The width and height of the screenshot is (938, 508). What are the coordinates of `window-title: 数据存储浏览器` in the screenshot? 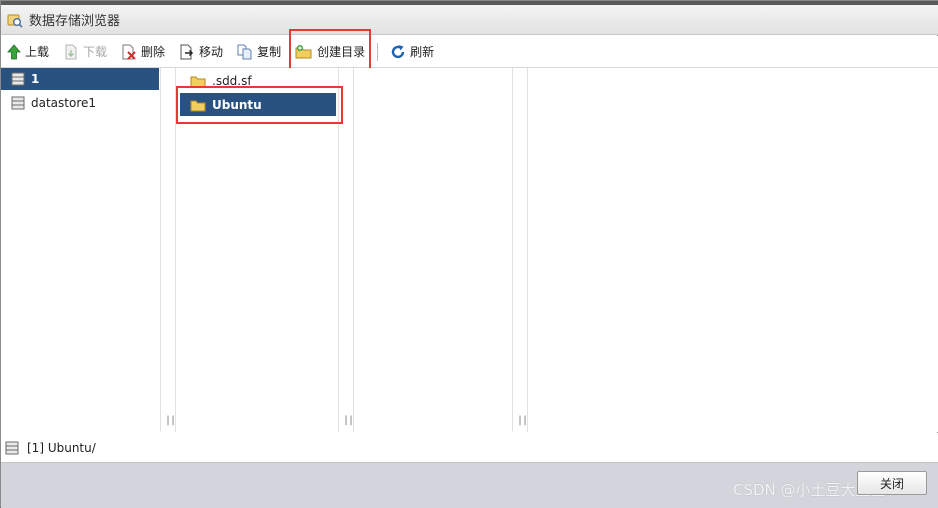 It's located at (75, 21).